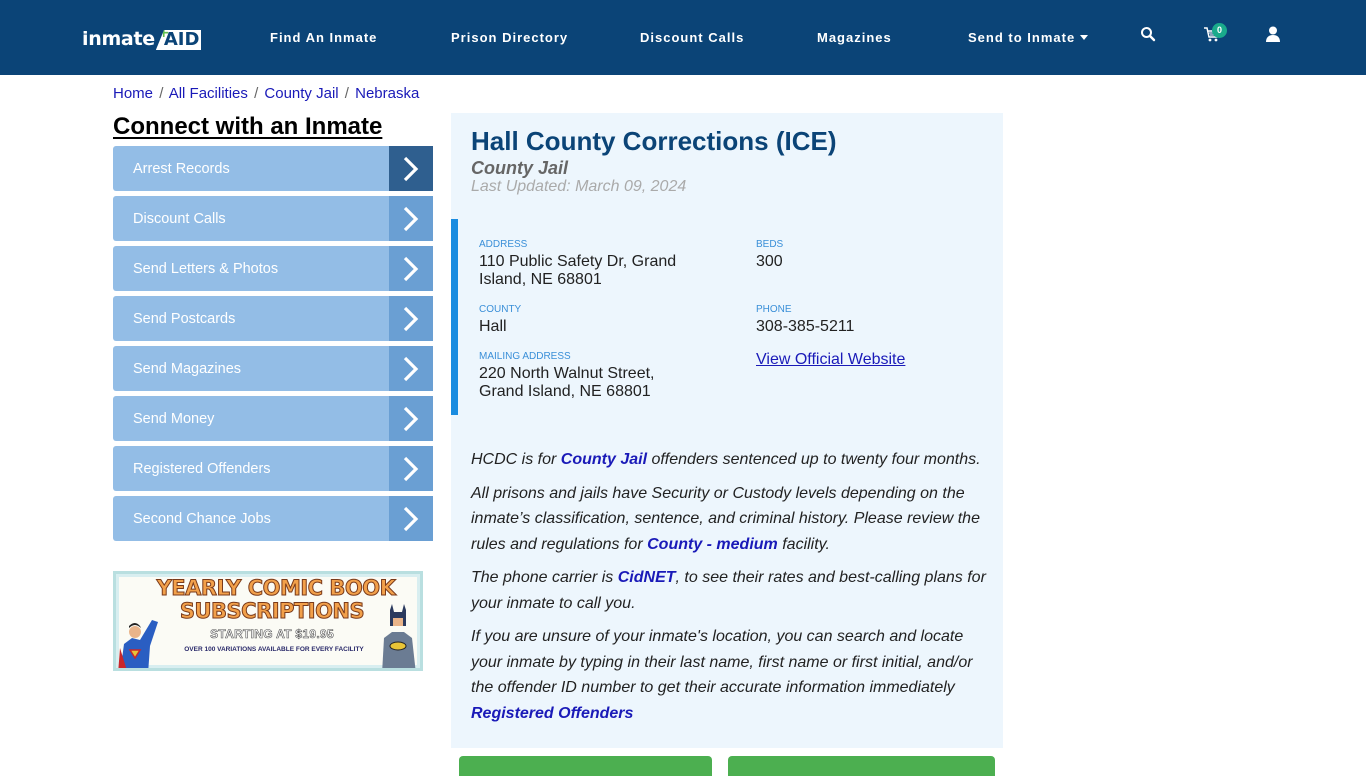 This screenshot has width=1366, height=776. I want to click on sidebar-item-label: Second Chance Jobs, so click(202, 518).